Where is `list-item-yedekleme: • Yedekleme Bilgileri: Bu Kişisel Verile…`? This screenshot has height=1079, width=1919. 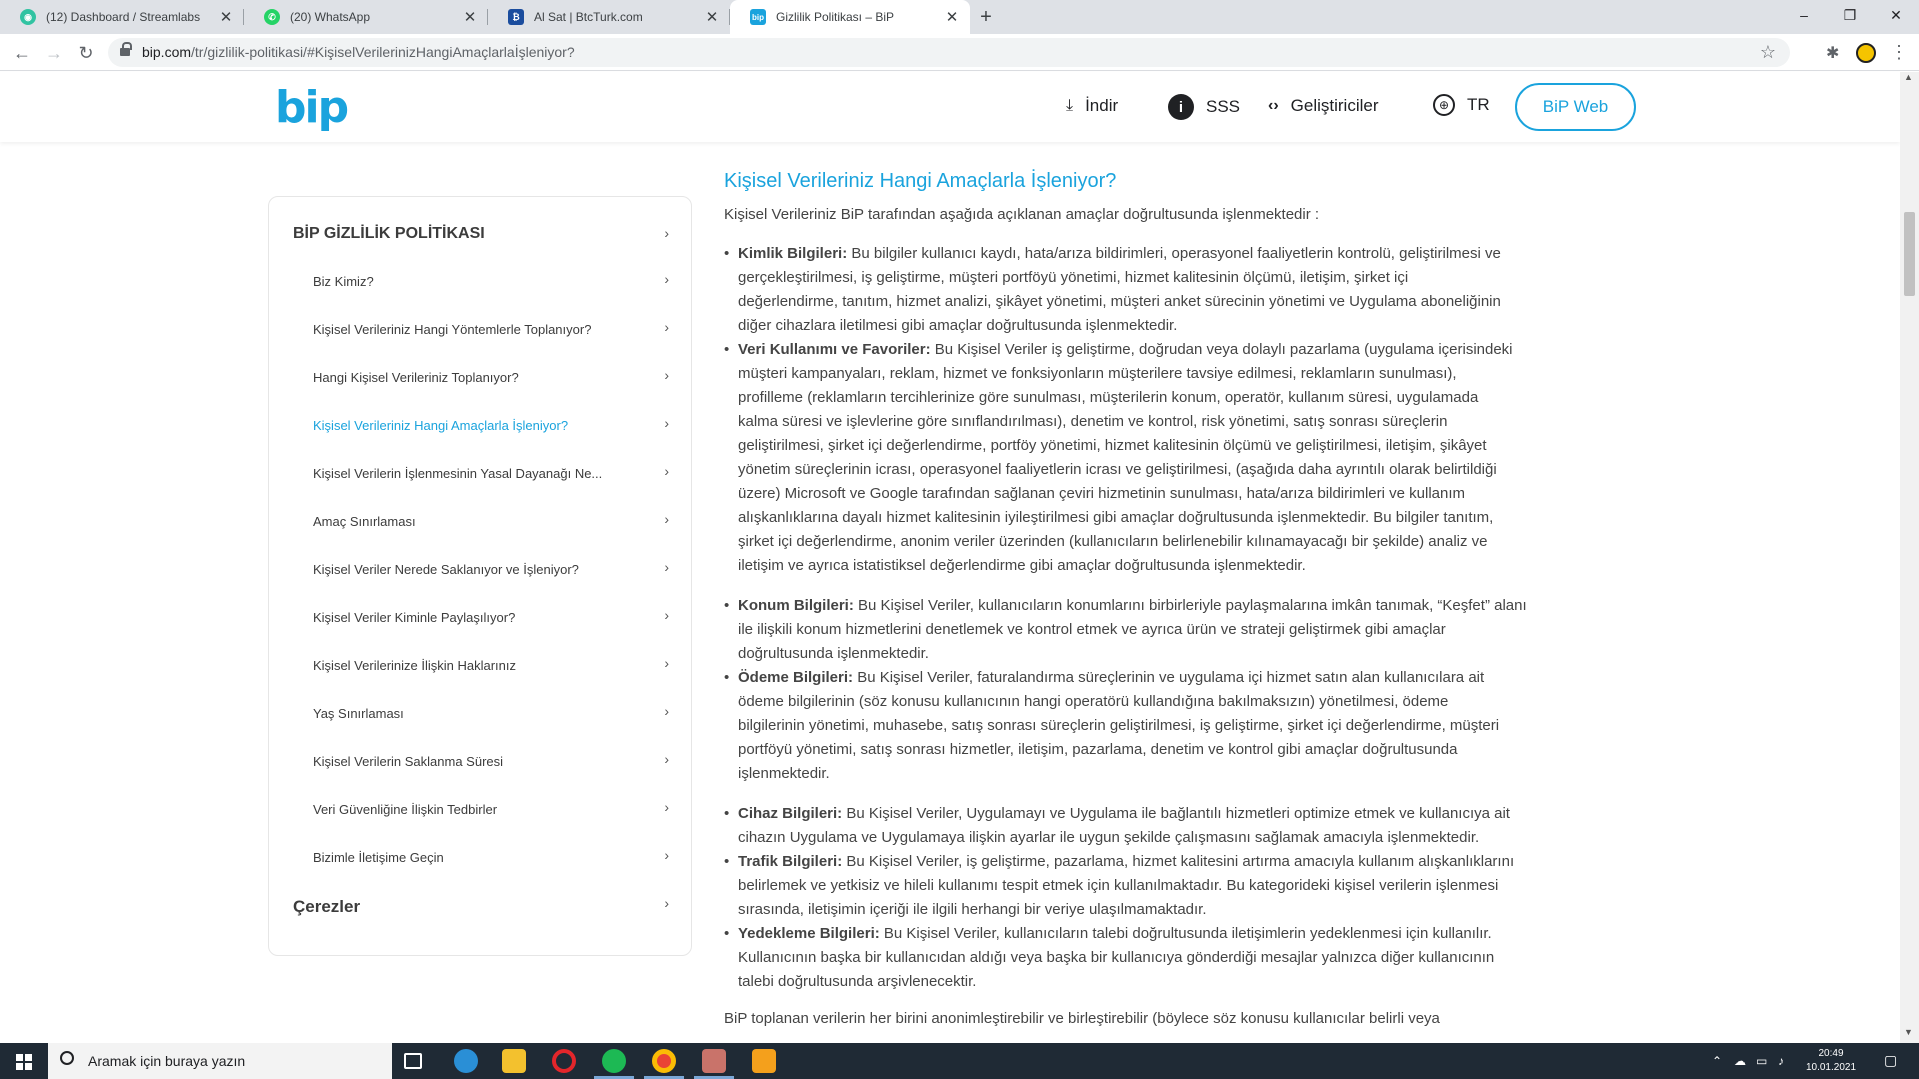 list-item-yedekleme: • Yedekleme Bilgileri: Bu Kişisel Verile… is located at coordinates (1163, 958).